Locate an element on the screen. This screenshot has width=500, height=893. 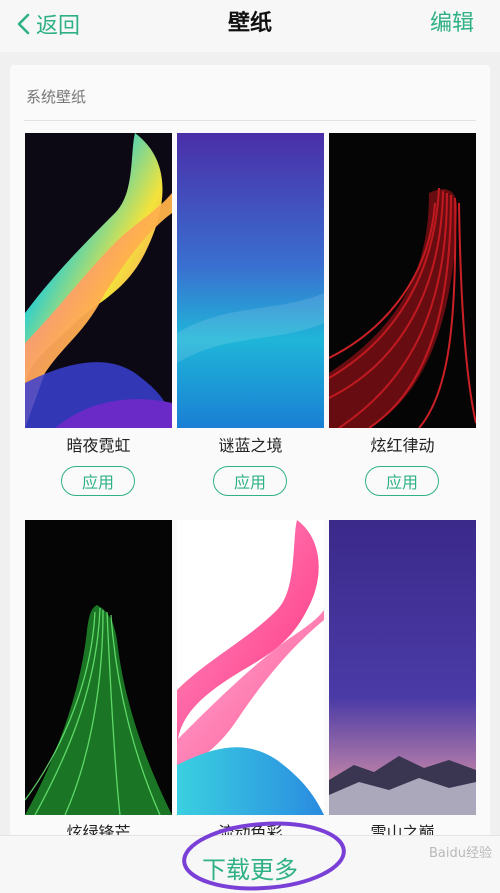
section-label: 系统壁纸 is located at coordinates (56, 97).